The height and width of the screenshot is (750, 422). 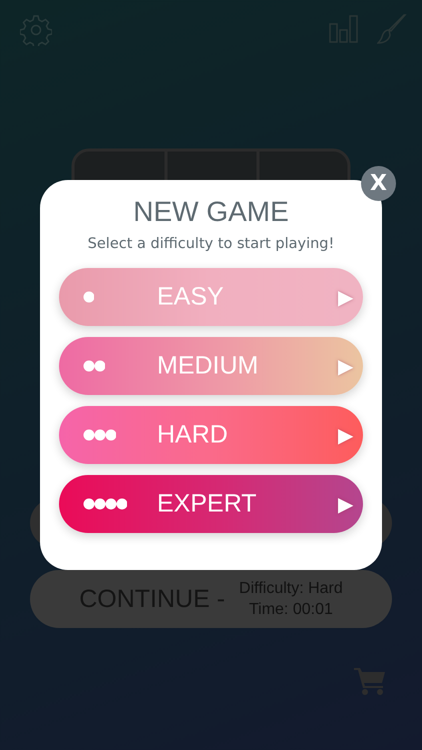 What do you see at coordinates (378, 183) in the screenshot?
I see `close-button: X` at bounding box center [378, 183].